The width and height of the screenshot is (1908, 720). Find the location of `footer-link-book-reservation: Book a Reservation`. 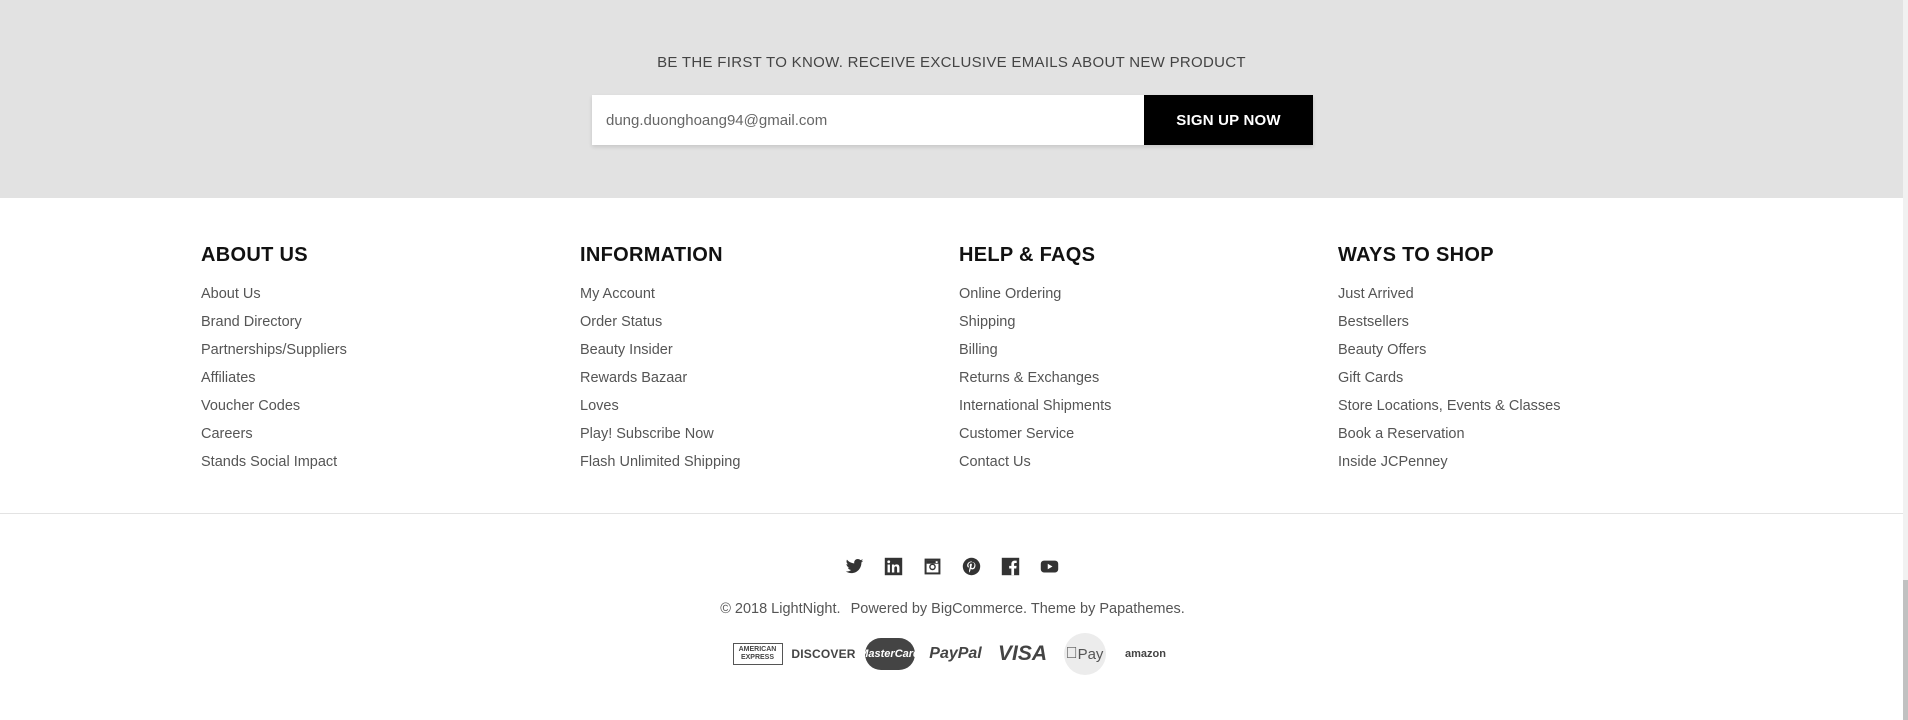

footer-link-book-reservation: Book a Reservation is located at coordinates (1401, 434).